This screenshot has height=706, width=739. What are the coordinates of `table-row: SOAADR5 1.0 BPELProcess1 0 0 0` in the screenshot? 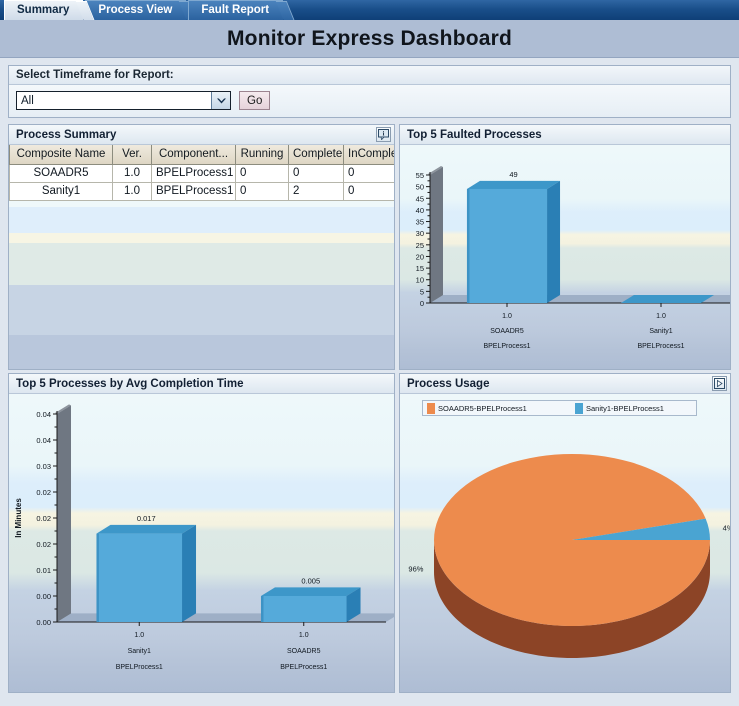 It's located at (201, 173).